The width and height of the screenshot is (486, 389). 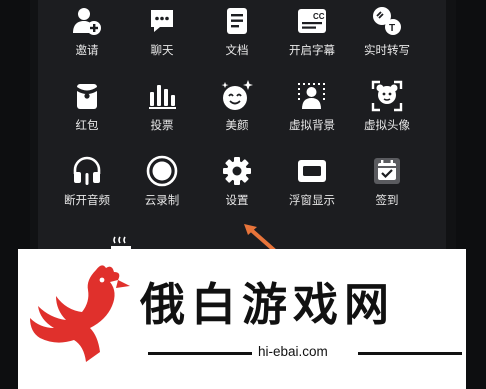 I want to click on site-url: hi-ebai.com, so click(x=293, y=351).